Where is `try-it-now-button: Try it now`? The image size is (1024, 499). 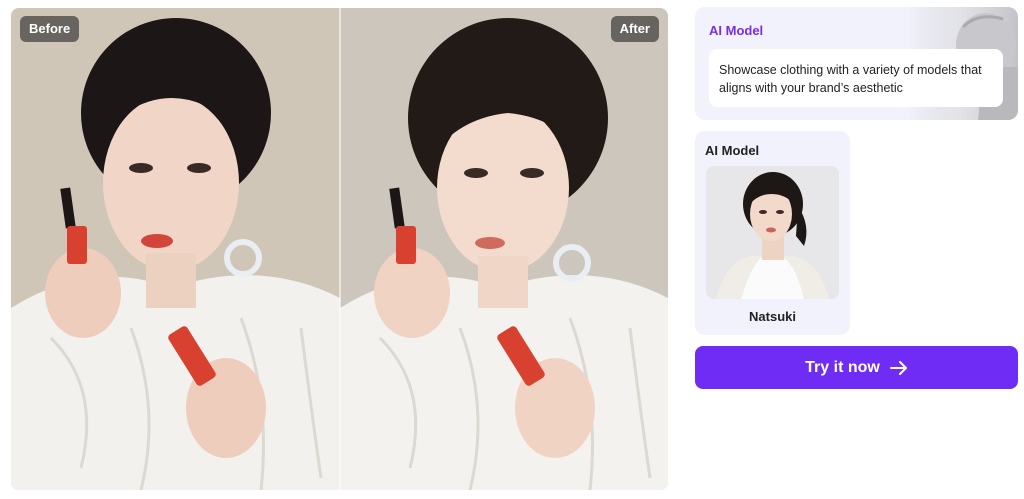 try-it-now-button: Try it now is located at coordinates (856, 367).